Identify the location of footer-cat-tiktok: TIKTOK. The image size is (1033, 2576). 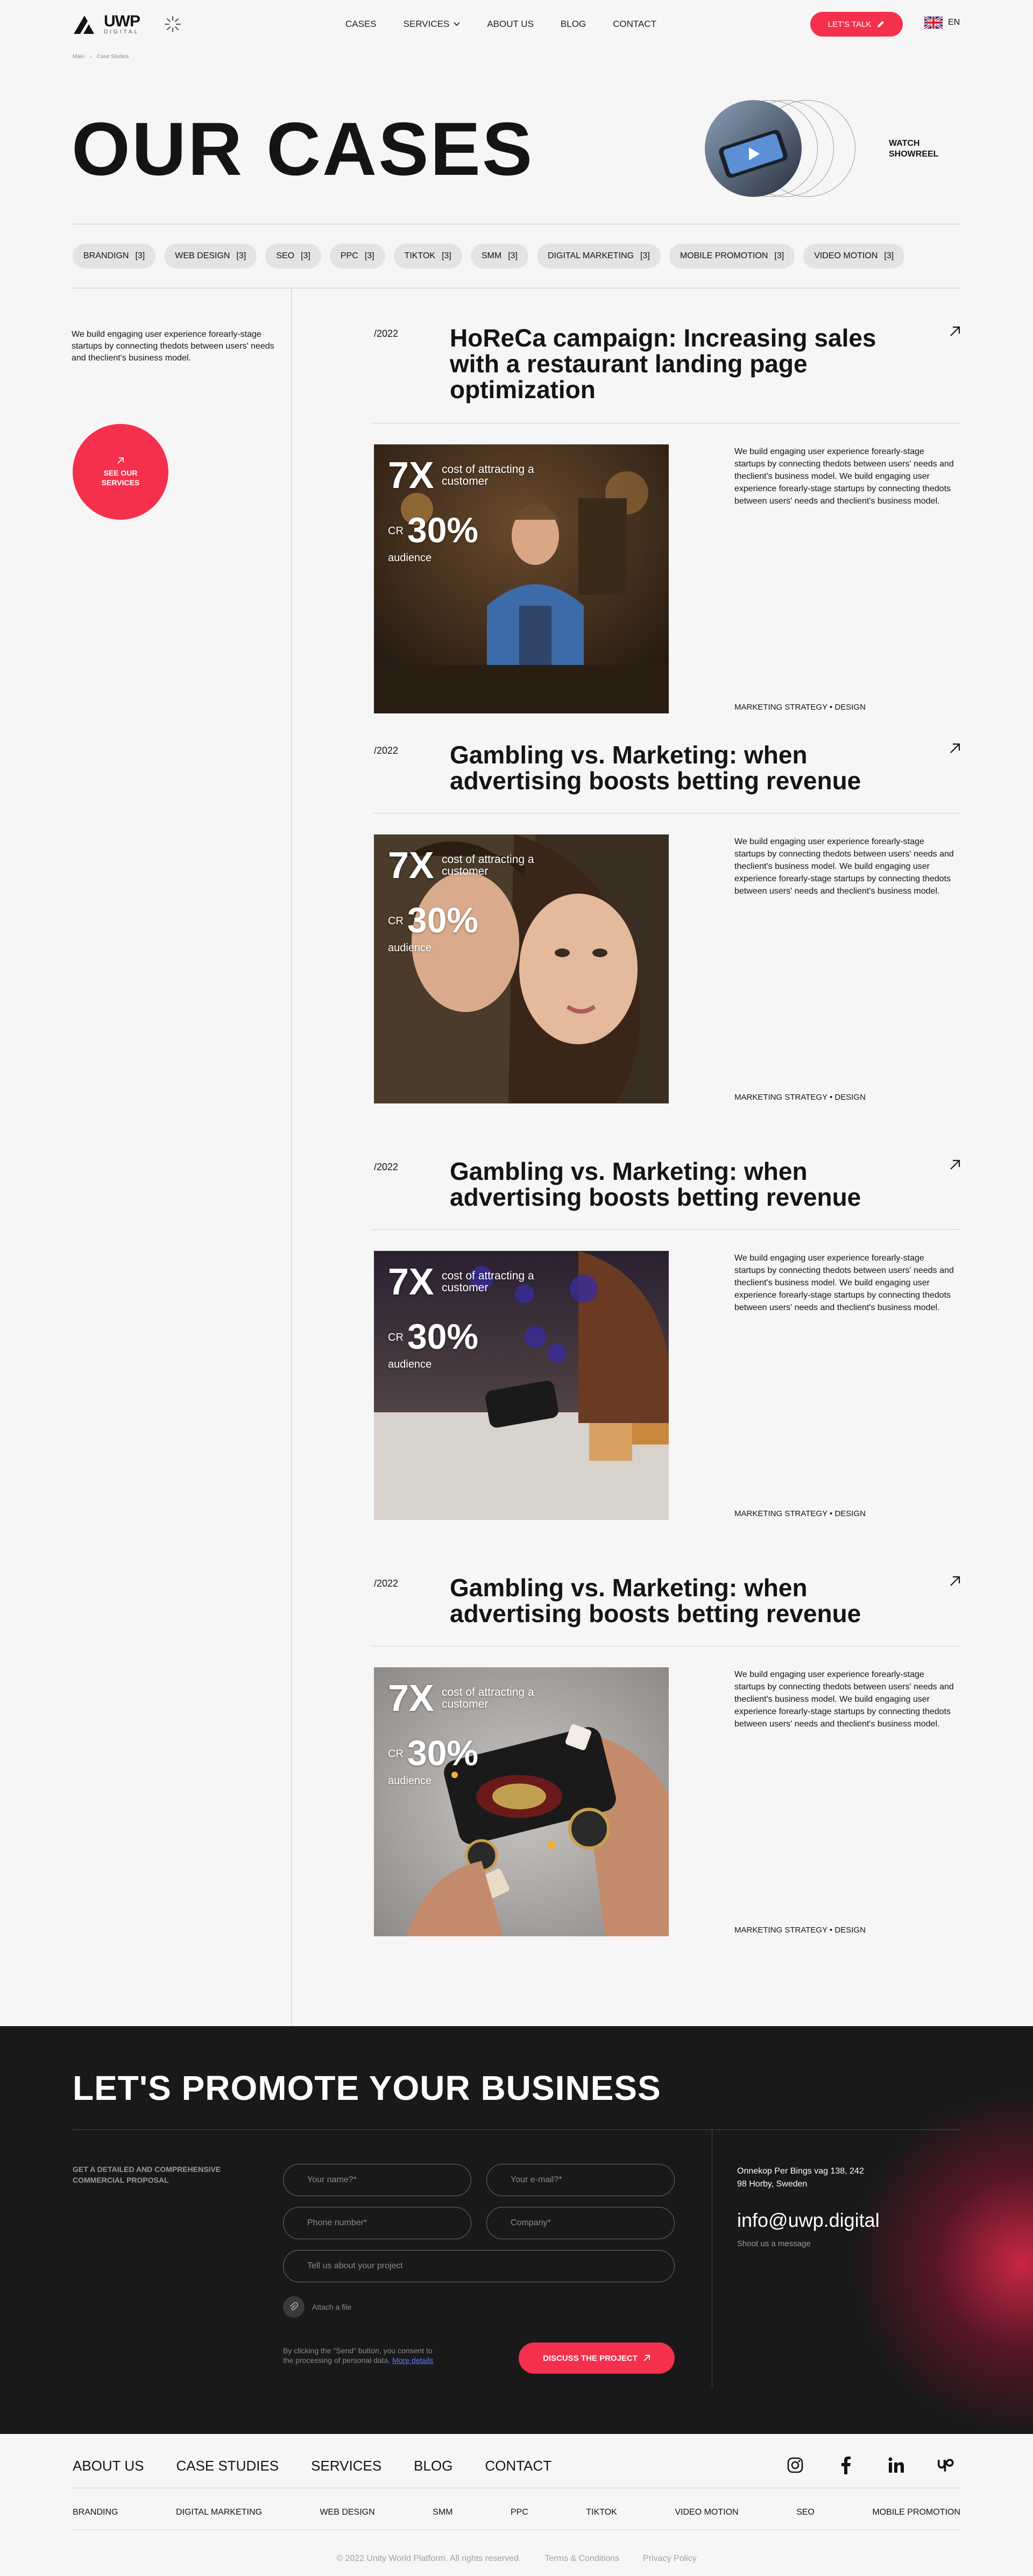
(601, 2512).